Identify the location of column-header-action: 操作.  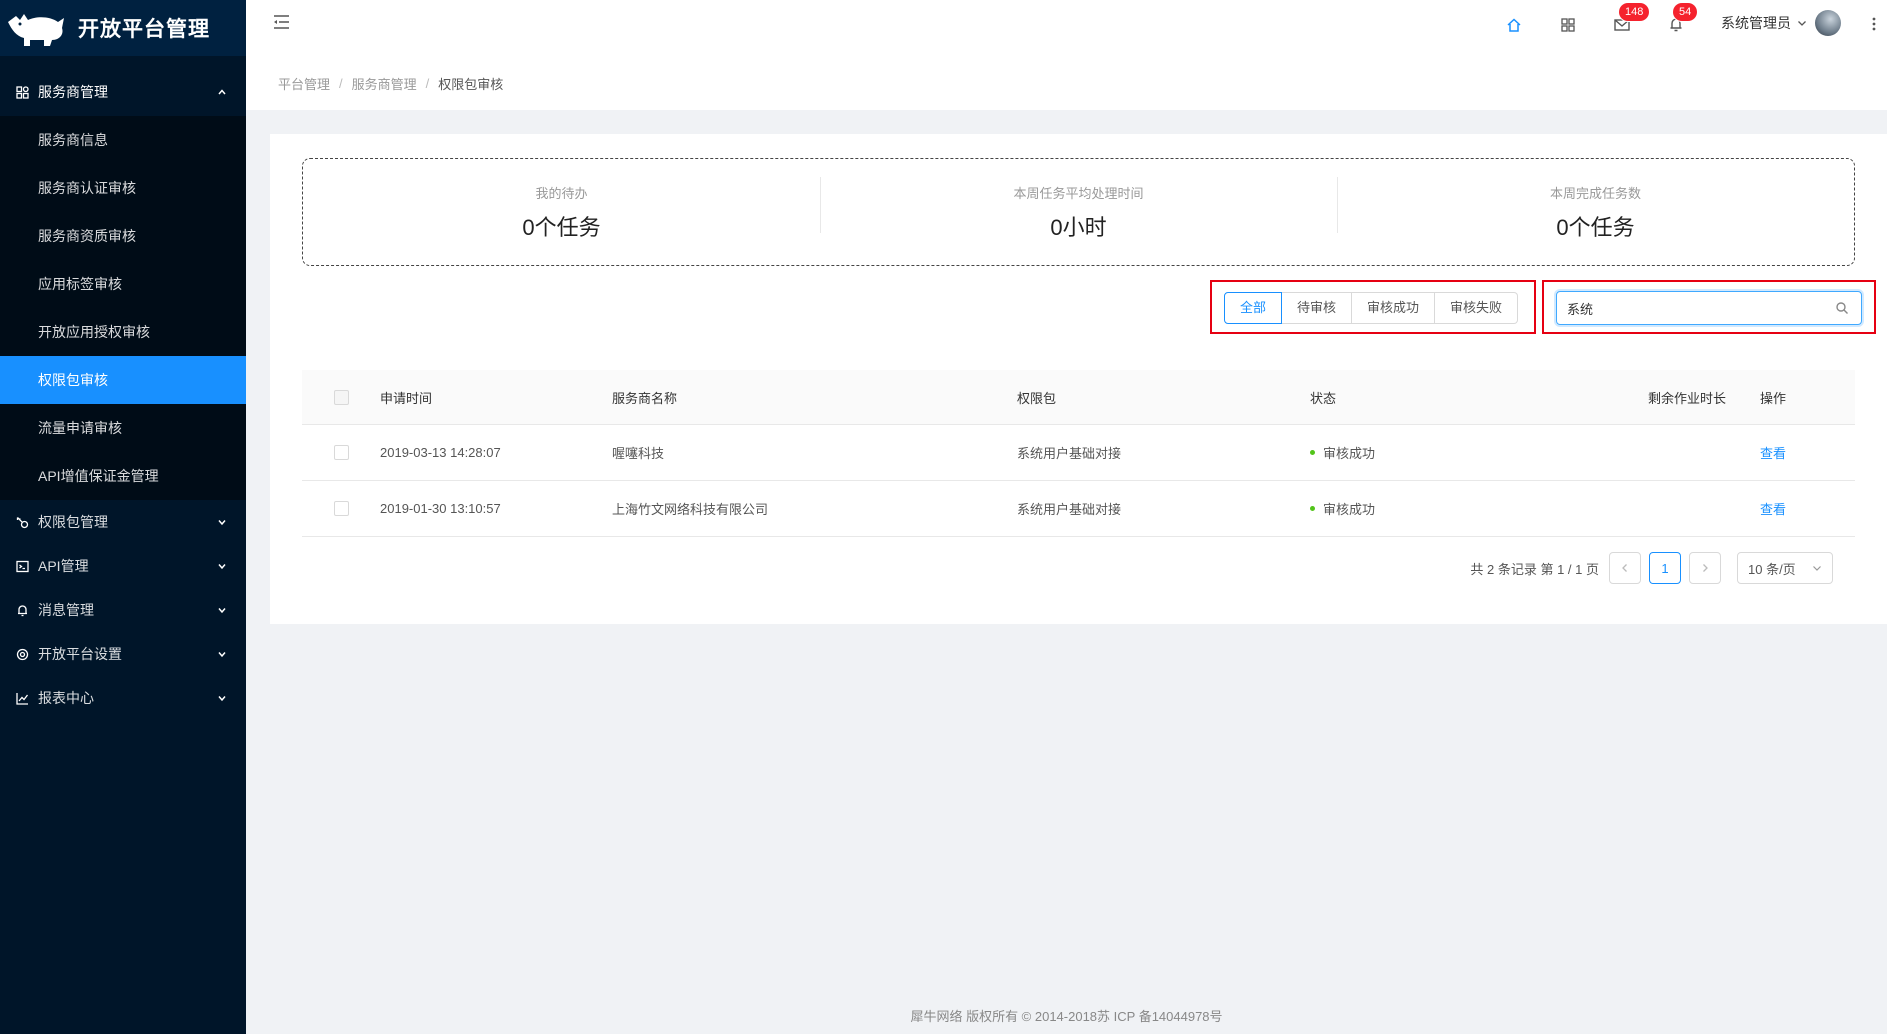
(1773, 398).